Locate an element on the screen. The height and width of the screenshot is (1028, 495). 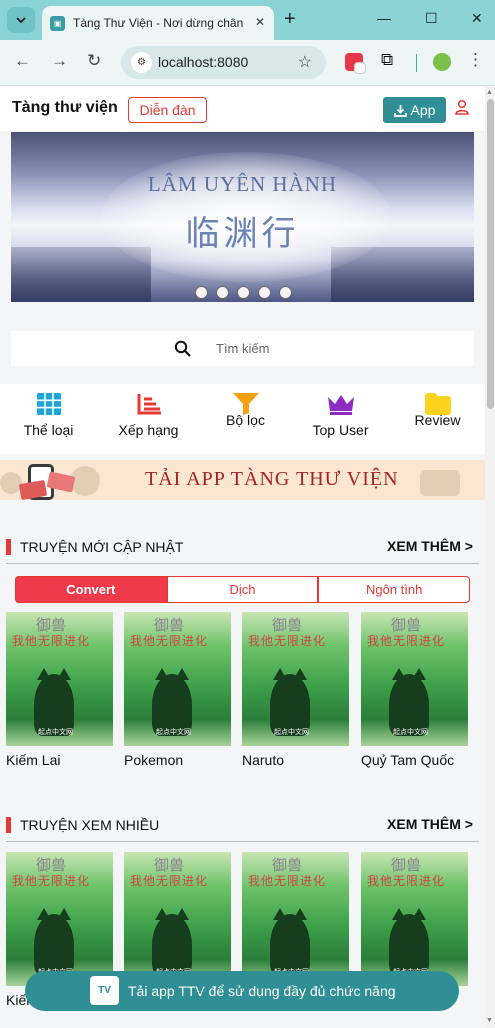
forum-button: Diễn đàn is located at coordinates (167, 110).